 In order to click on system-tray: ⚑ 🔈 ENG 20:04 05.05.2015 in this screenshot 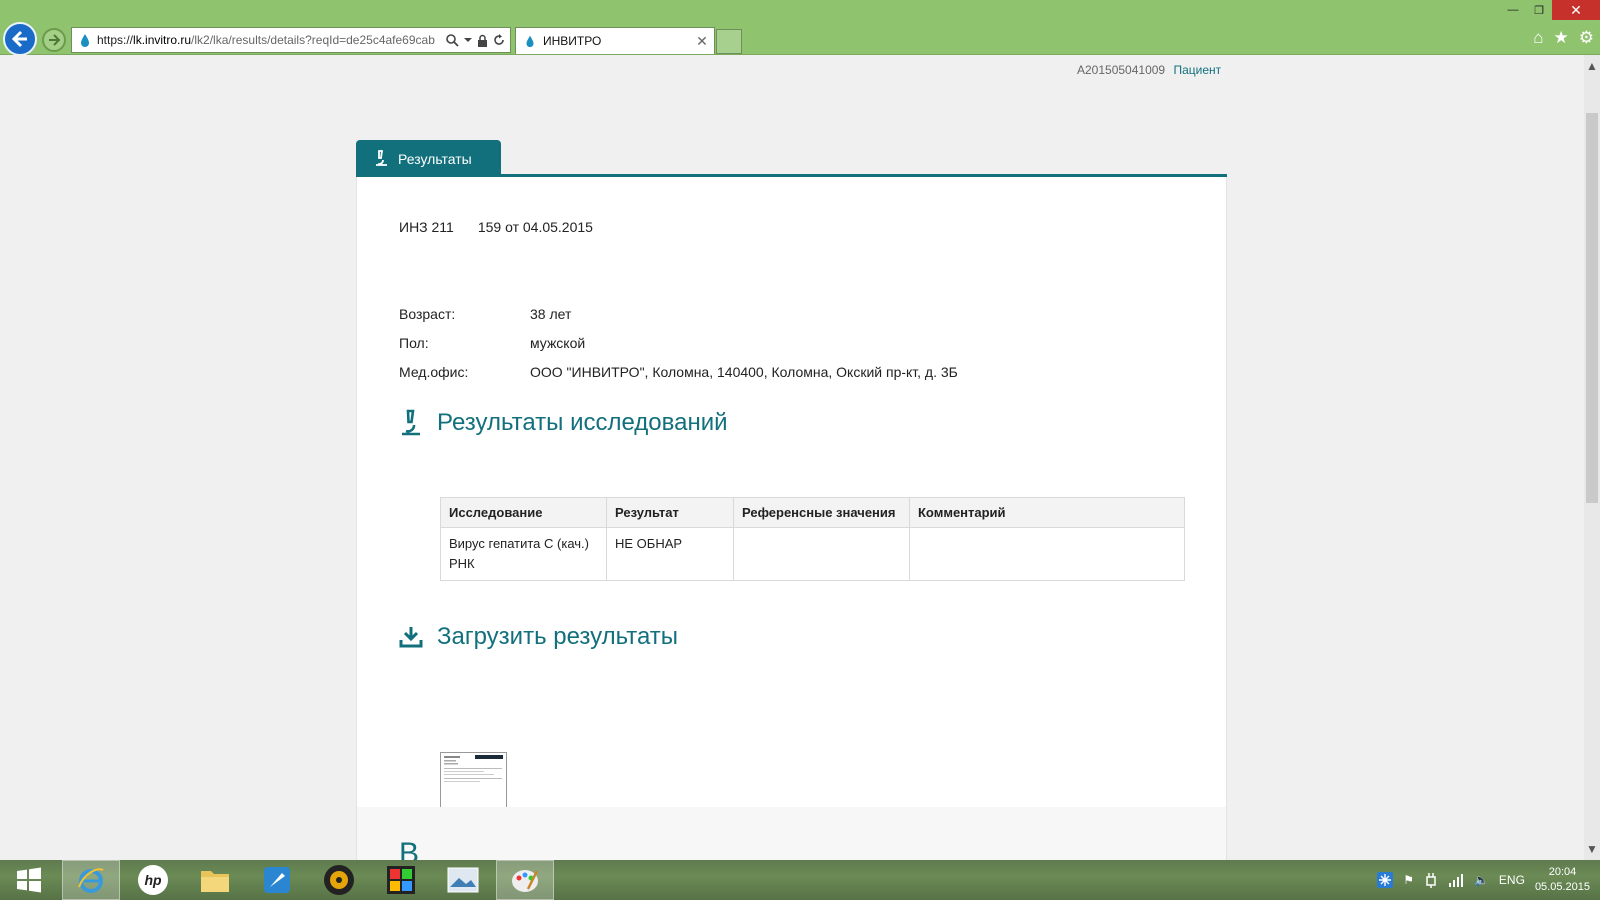, I will do `click(1483, 880)`.